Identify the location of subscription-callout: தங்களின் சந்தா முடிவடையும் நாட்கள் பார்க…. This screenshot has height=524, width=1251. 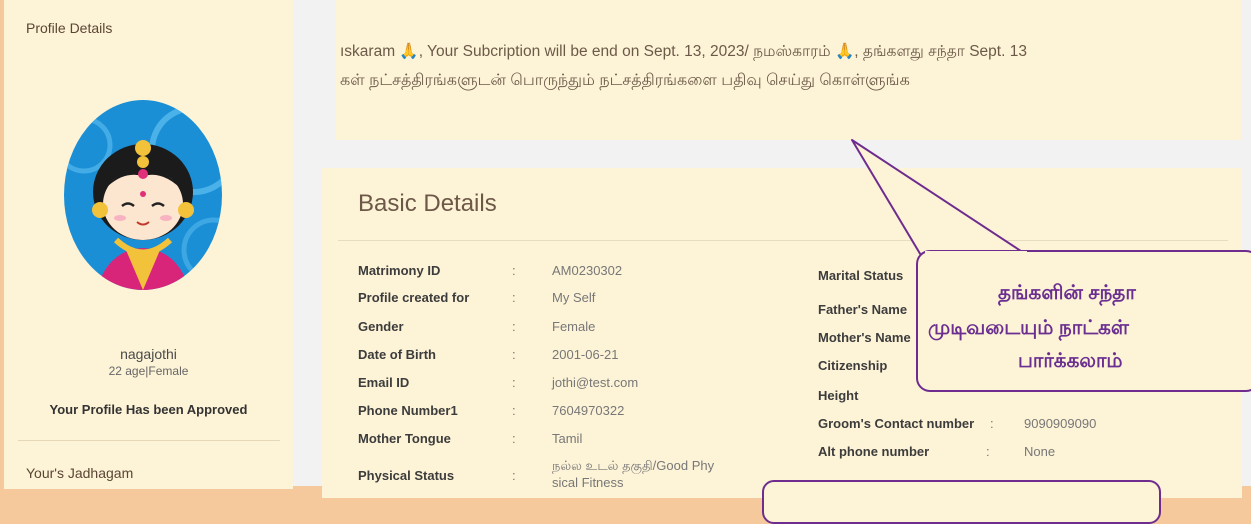
(1083, 321).